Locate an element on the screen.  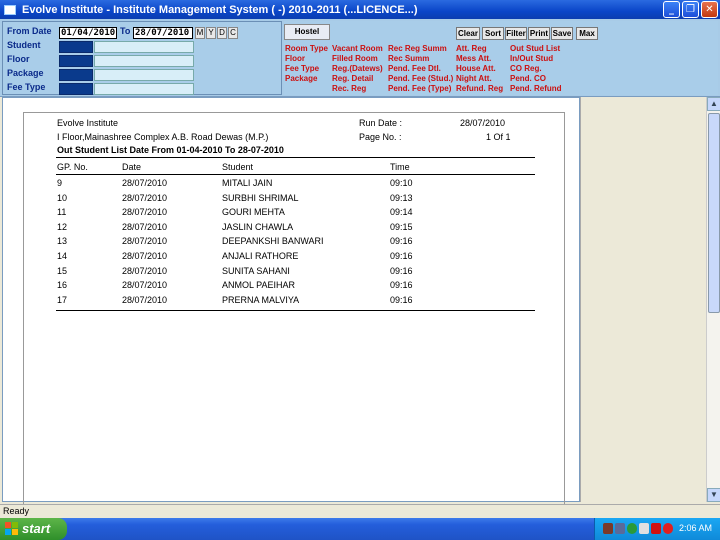
from-date-field: 01/04/2010 is located at coordinates (88, 33).